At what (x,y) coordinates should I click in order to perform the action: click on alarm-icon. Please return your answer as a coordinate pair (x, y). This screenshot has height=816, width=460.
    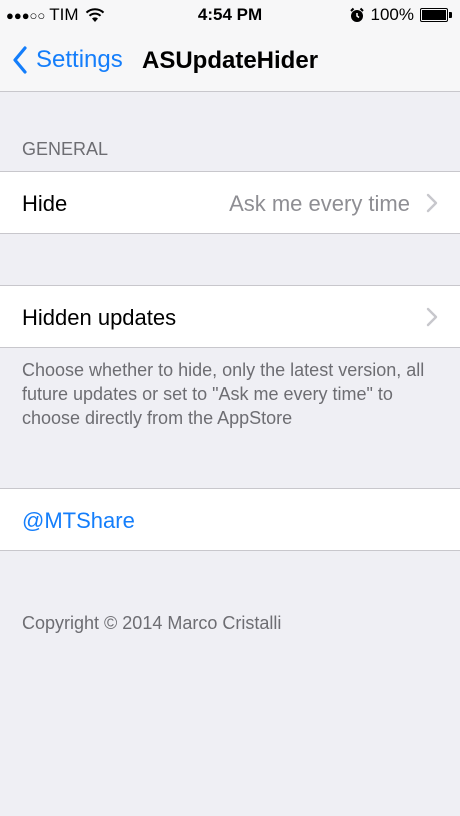
    Looking at the image, I should click on (356, 14).